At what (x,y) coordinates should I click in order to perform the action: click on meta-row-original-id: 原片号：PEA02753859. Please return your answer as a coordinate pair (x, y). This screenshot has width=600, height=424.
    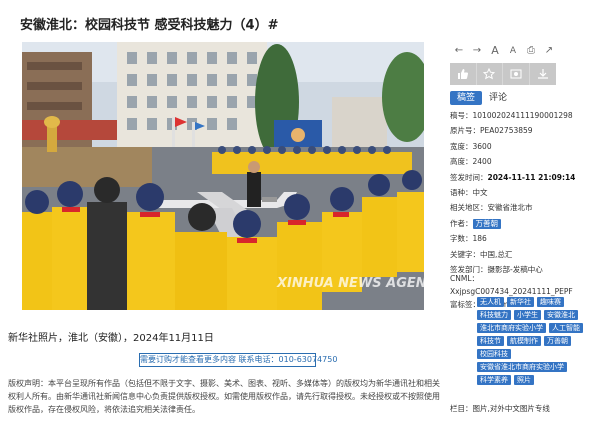
    Looking at the image, I should click on (491, 131).